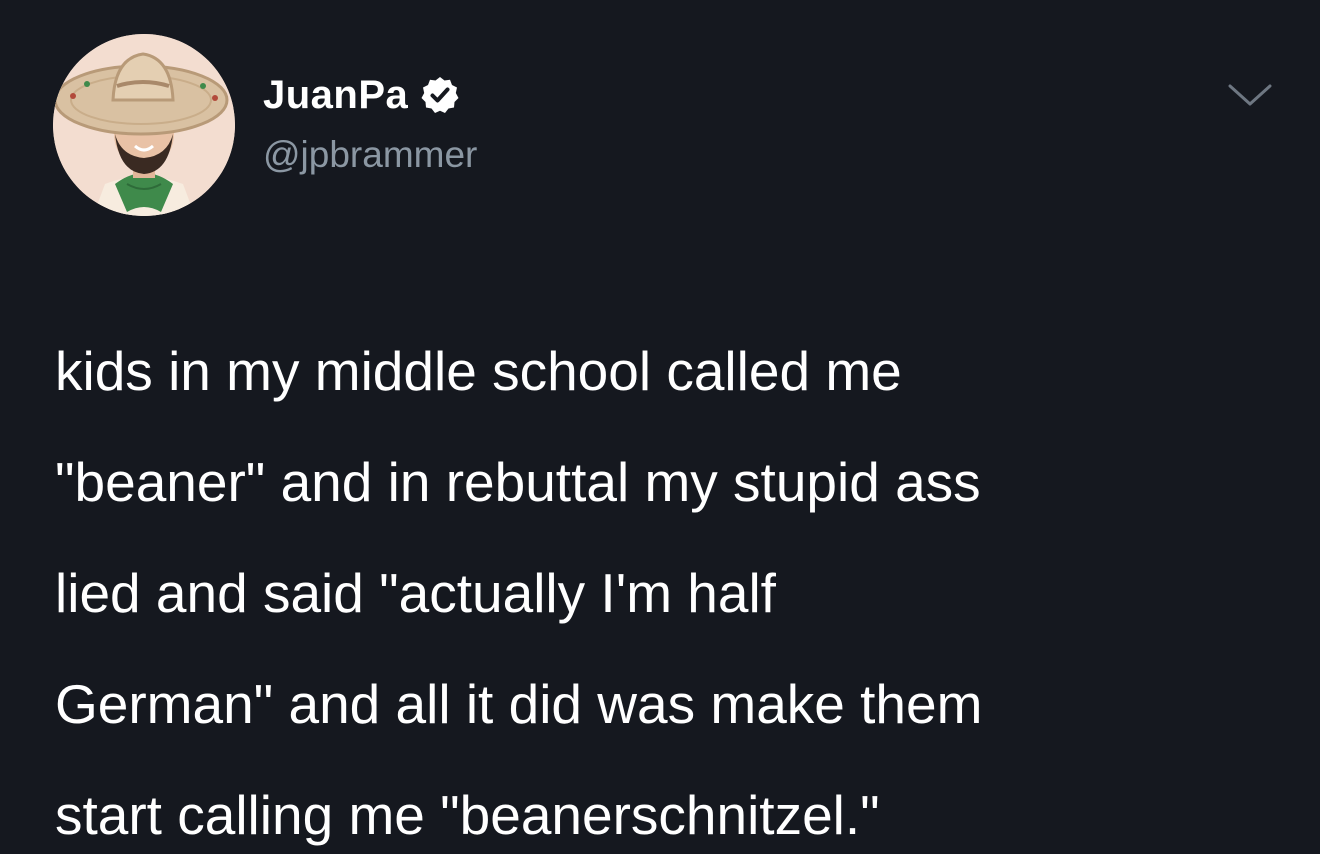 The height and width of the screenshot is (854, 1320). I want to click on tweet-text-line: German" and all it did was make them, so click(675, 704).